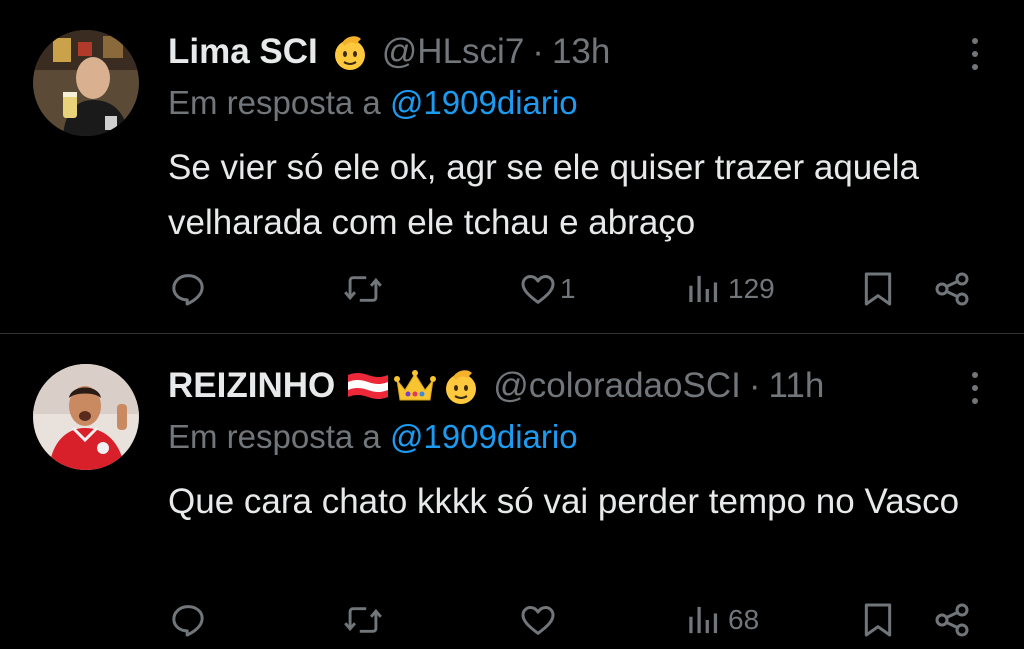 This screenshot has width=1024, height=649. Describe the element at coordinates (581, 52) in the screenshot. I see `timestamp: 13h` at that location.